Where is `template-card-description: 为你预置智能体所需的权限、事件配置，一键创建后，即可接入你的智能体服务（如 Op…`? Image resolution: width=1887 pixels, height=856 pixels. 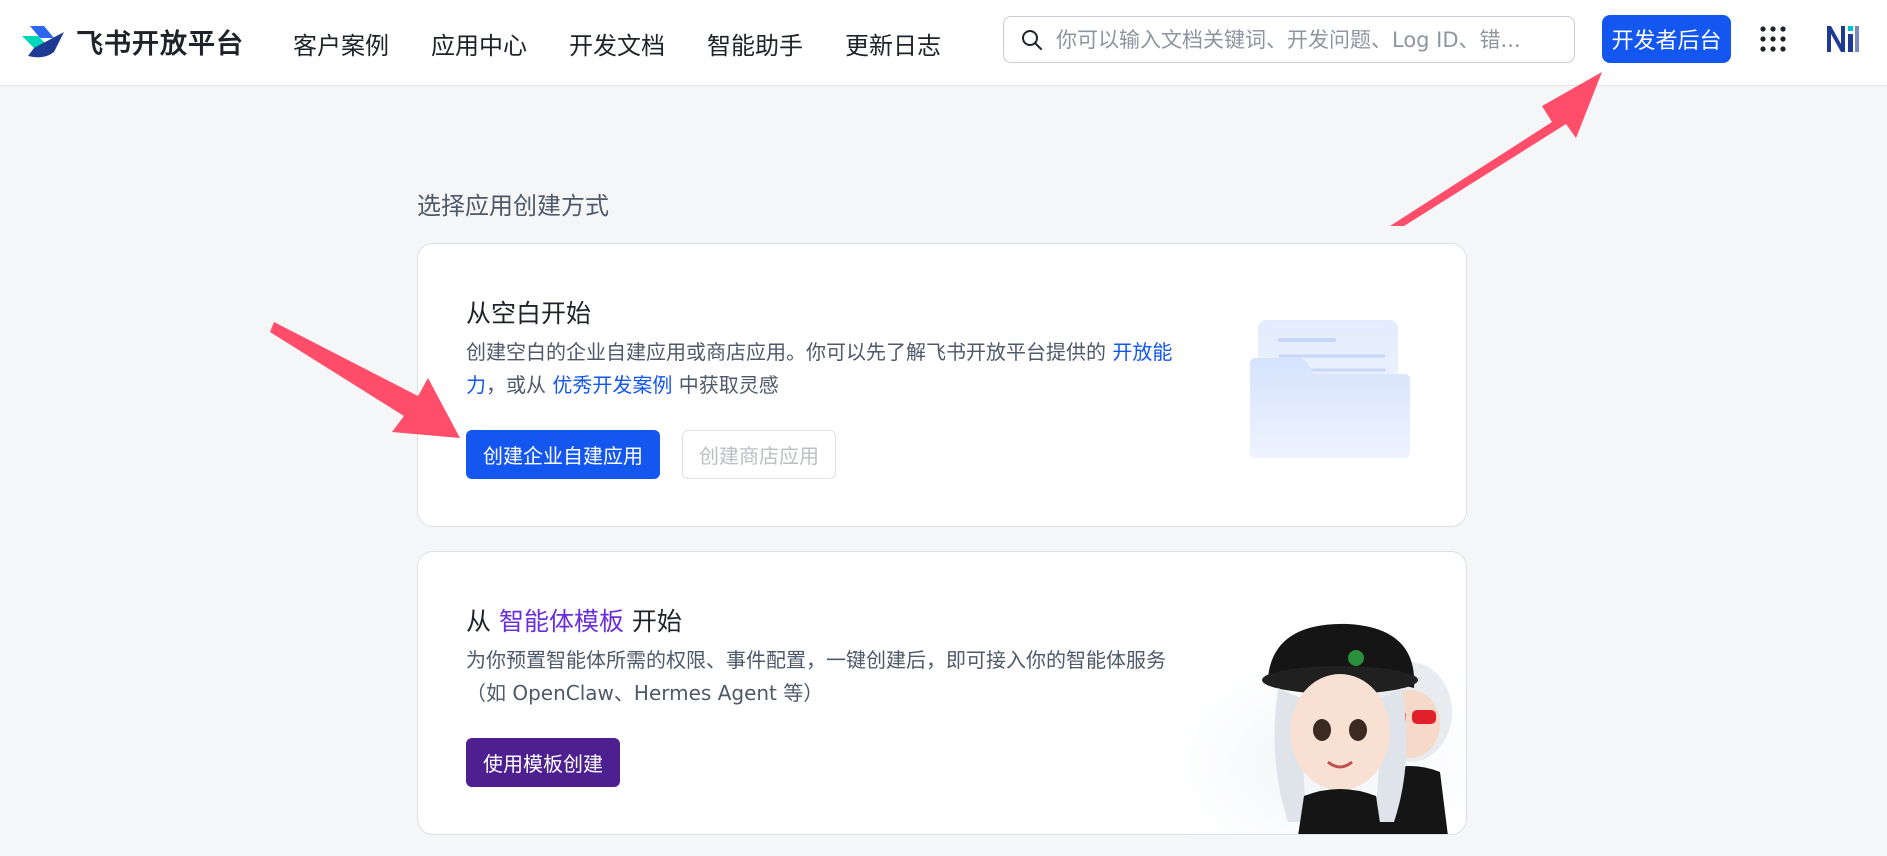 template-card-description: 为你预置智能体所需的权限、事件配置，一键创建后，即可接入你的智能体服务（如 Op… is located at coordinates (816, 676).